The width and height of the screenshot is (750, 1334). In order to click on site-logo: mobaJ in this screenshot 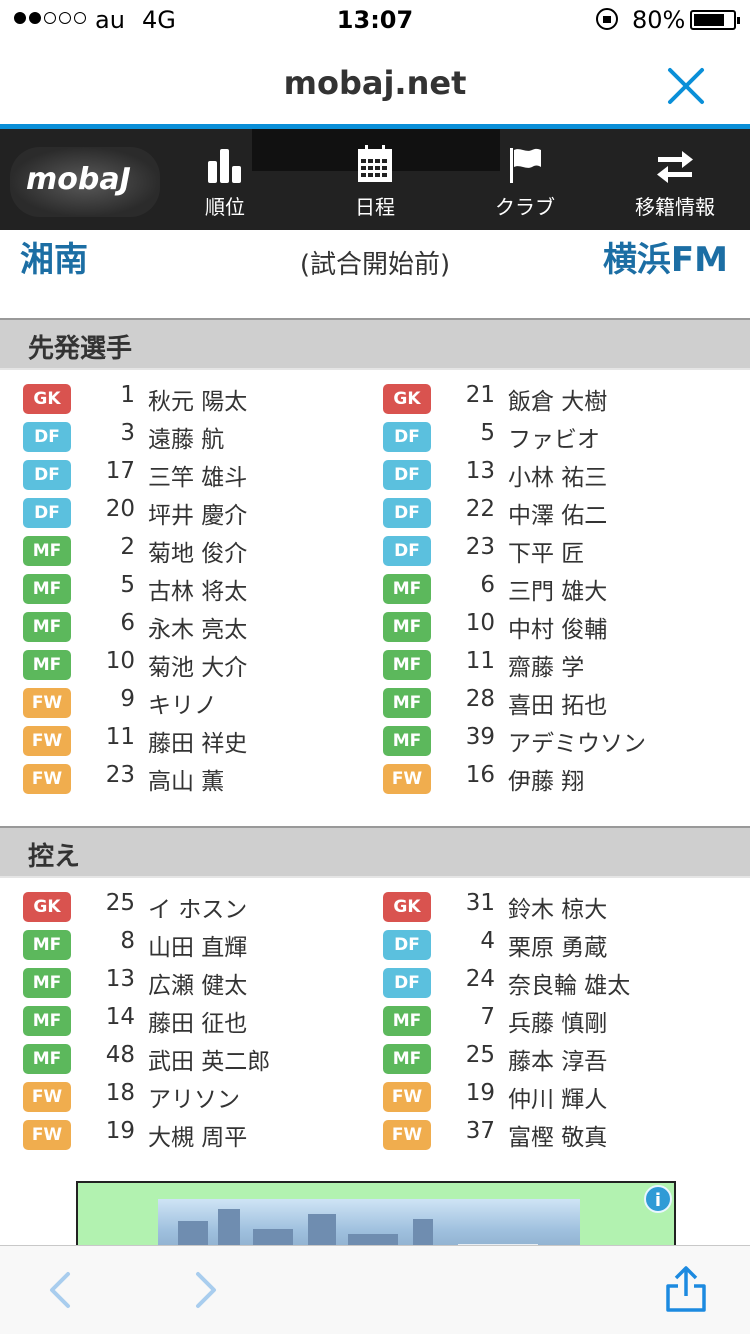, I will do `click(85, 182)`.